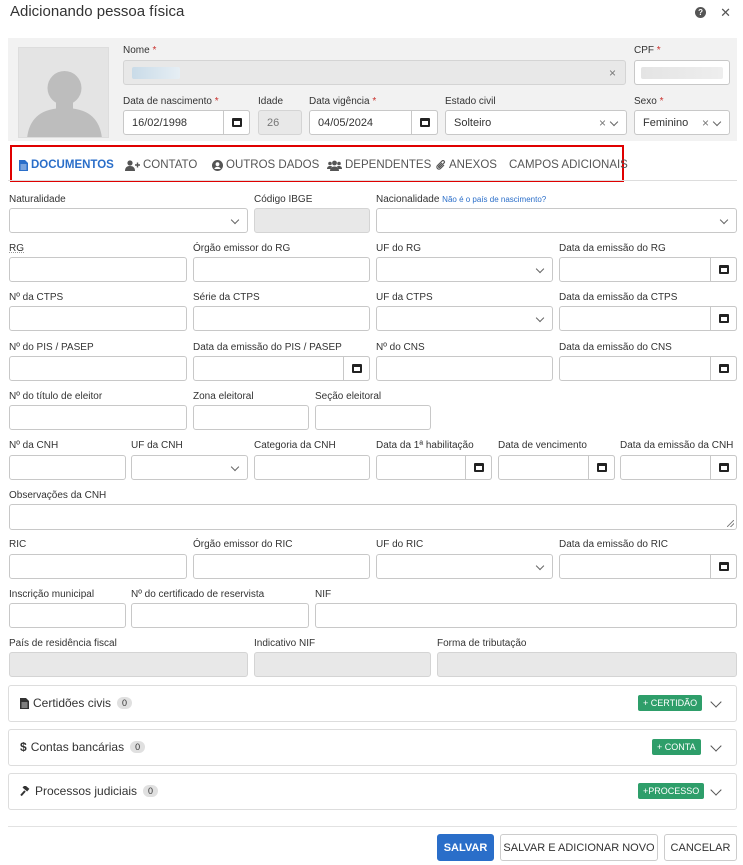 The width and height of the screenshot is (743, 865). Describe the element at coordinates (648, 269) in the screenshot. I see `emissao-rg-input` at that location.